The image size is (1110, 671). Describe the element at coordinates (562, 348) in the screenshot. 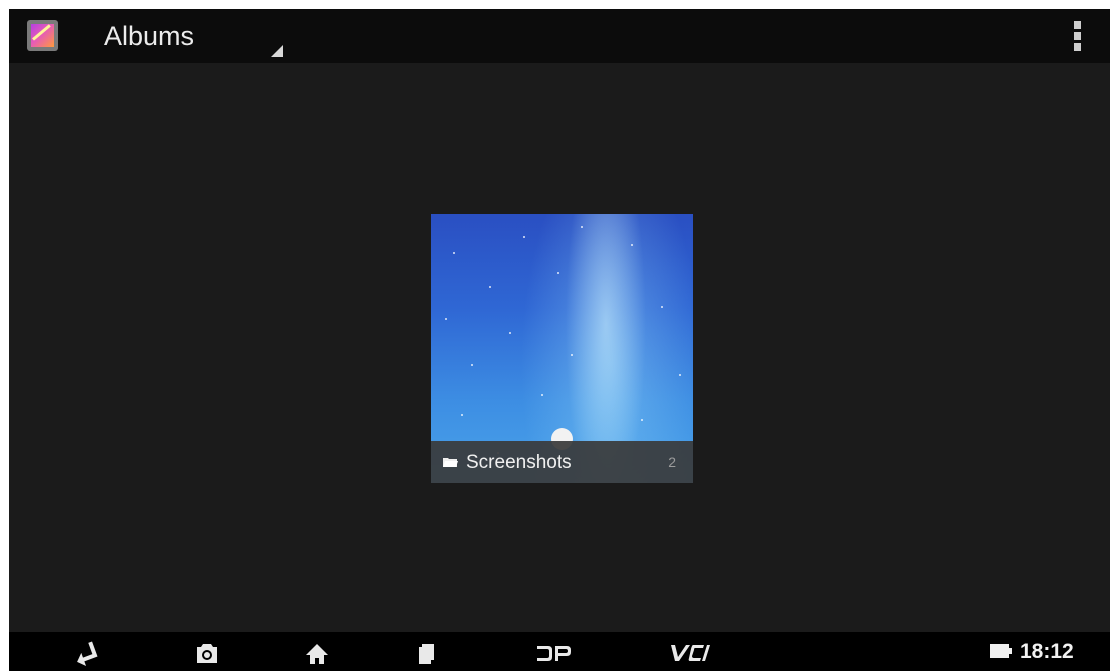

I see `album-tile-screenshots: Screenshots 2` at that location.